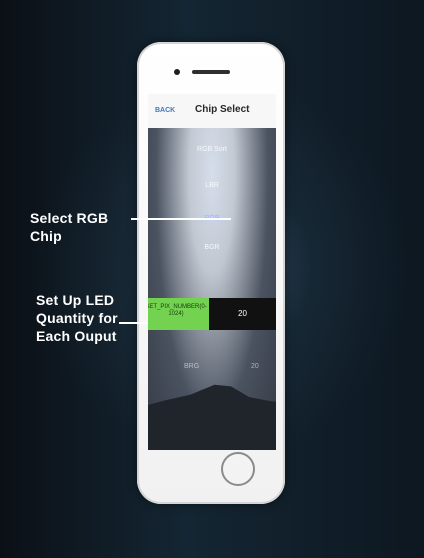 The image size is (424, 558). I want to click on camera-icon, so click(177, 72).